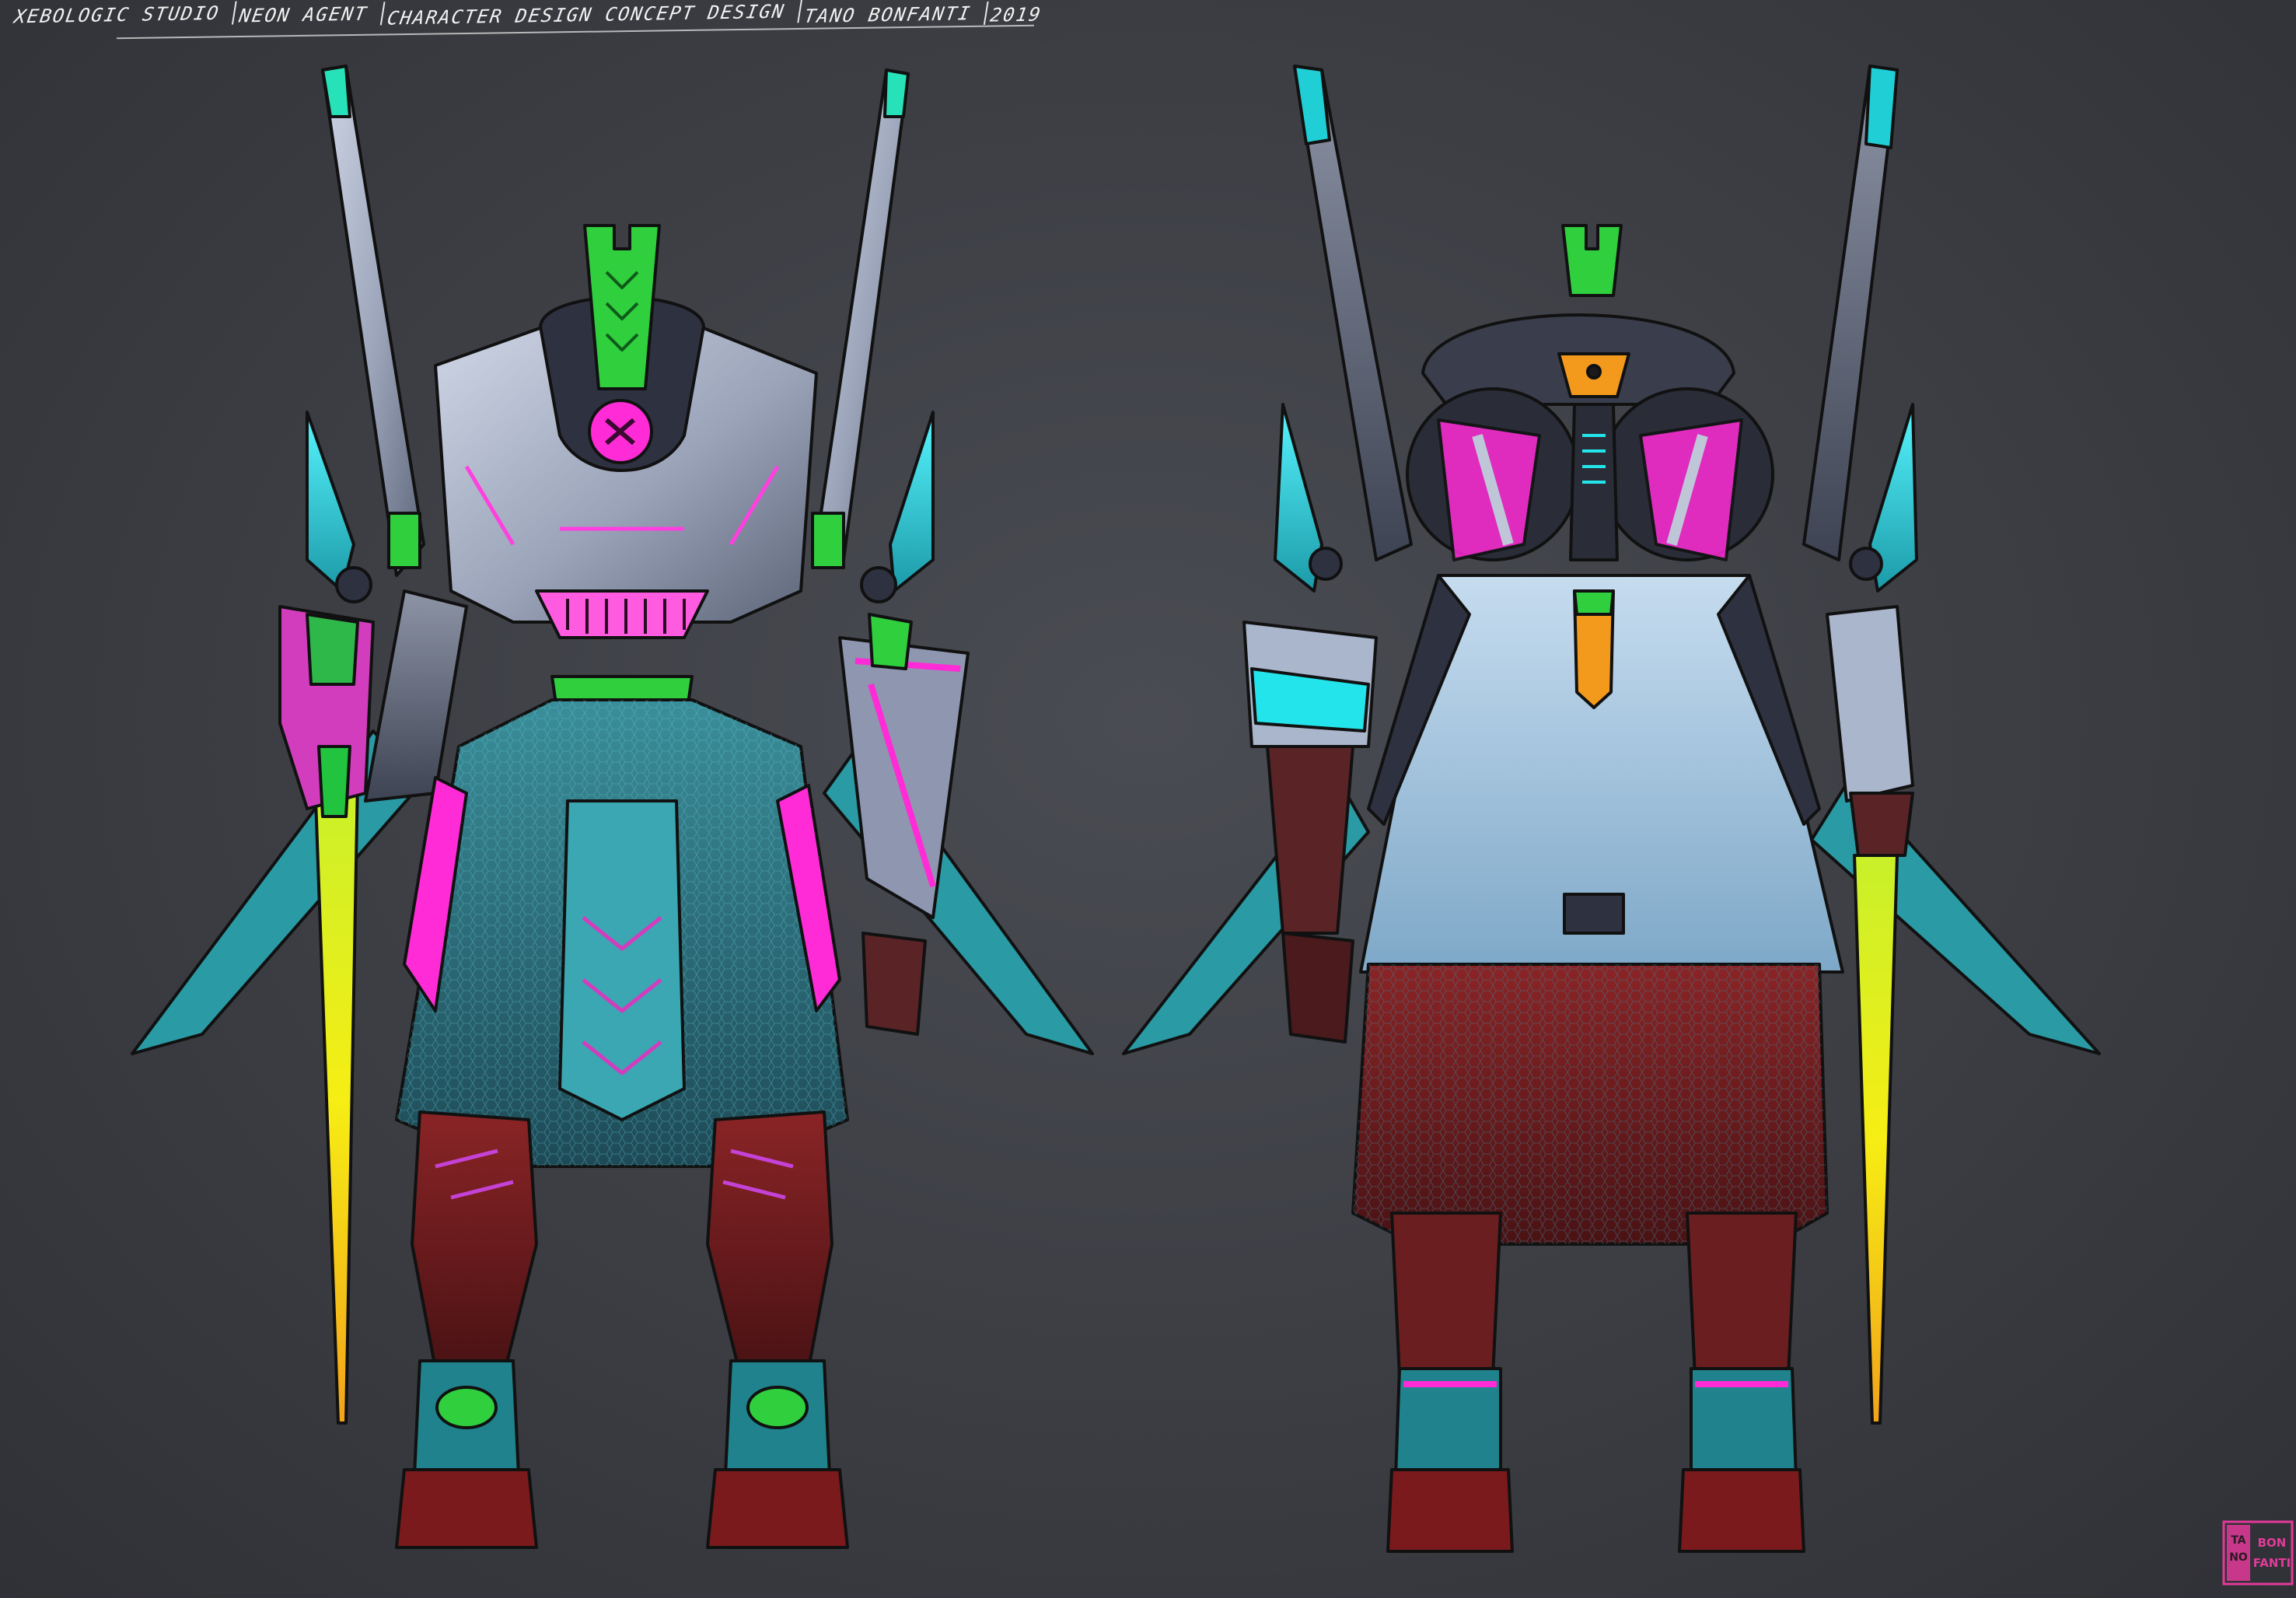 This screenshot has width=2296, height=1598. What do you see at coordinates (1881, 824) in the screenshot?
I see `back-right-forearm` at bounding box center [1881, 824].